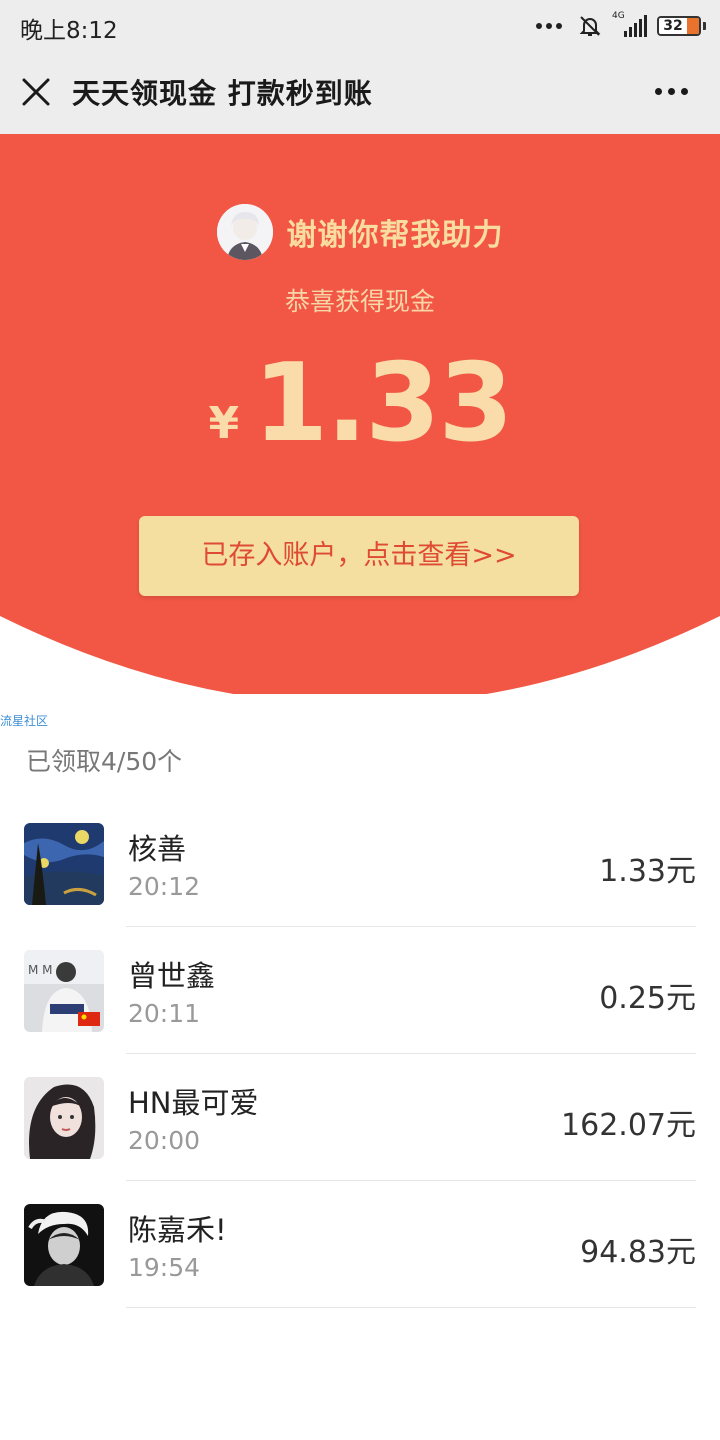 This screenshot has width=720, height=1440. Describe the element at coordinates (40, 970) in the screenshot. I see `svg-text: M M` at that location.